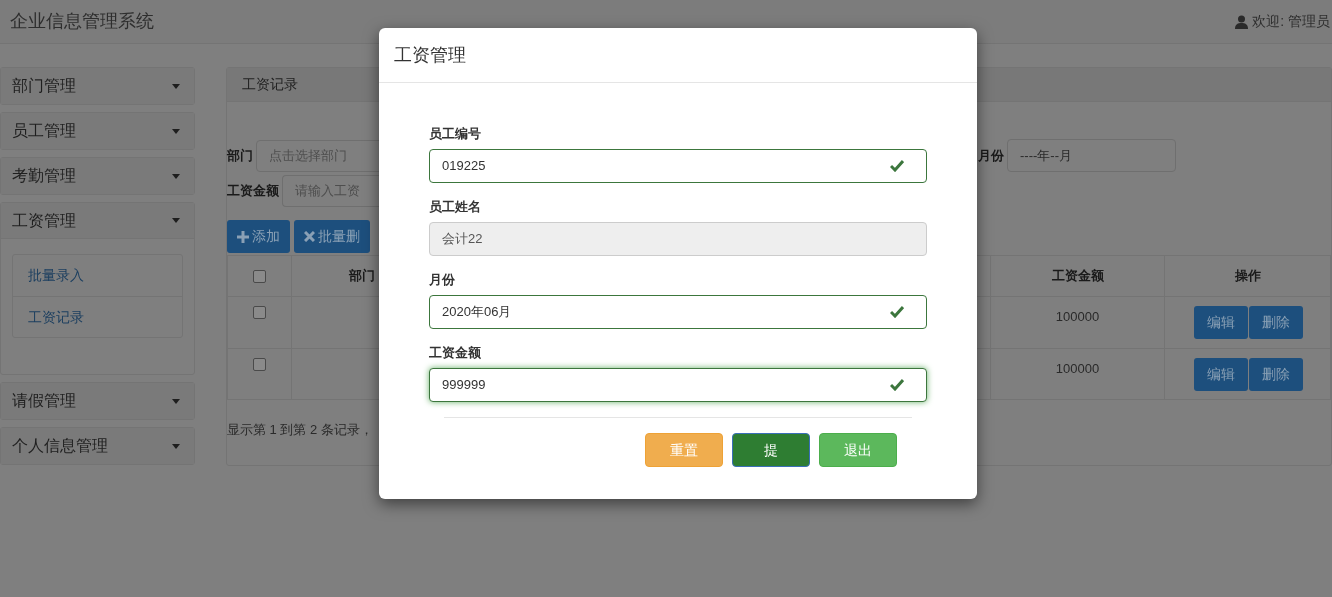  Describe the element at coordinates (240, 155) in the screenshot. I see `filter-label: 部门` at that location.